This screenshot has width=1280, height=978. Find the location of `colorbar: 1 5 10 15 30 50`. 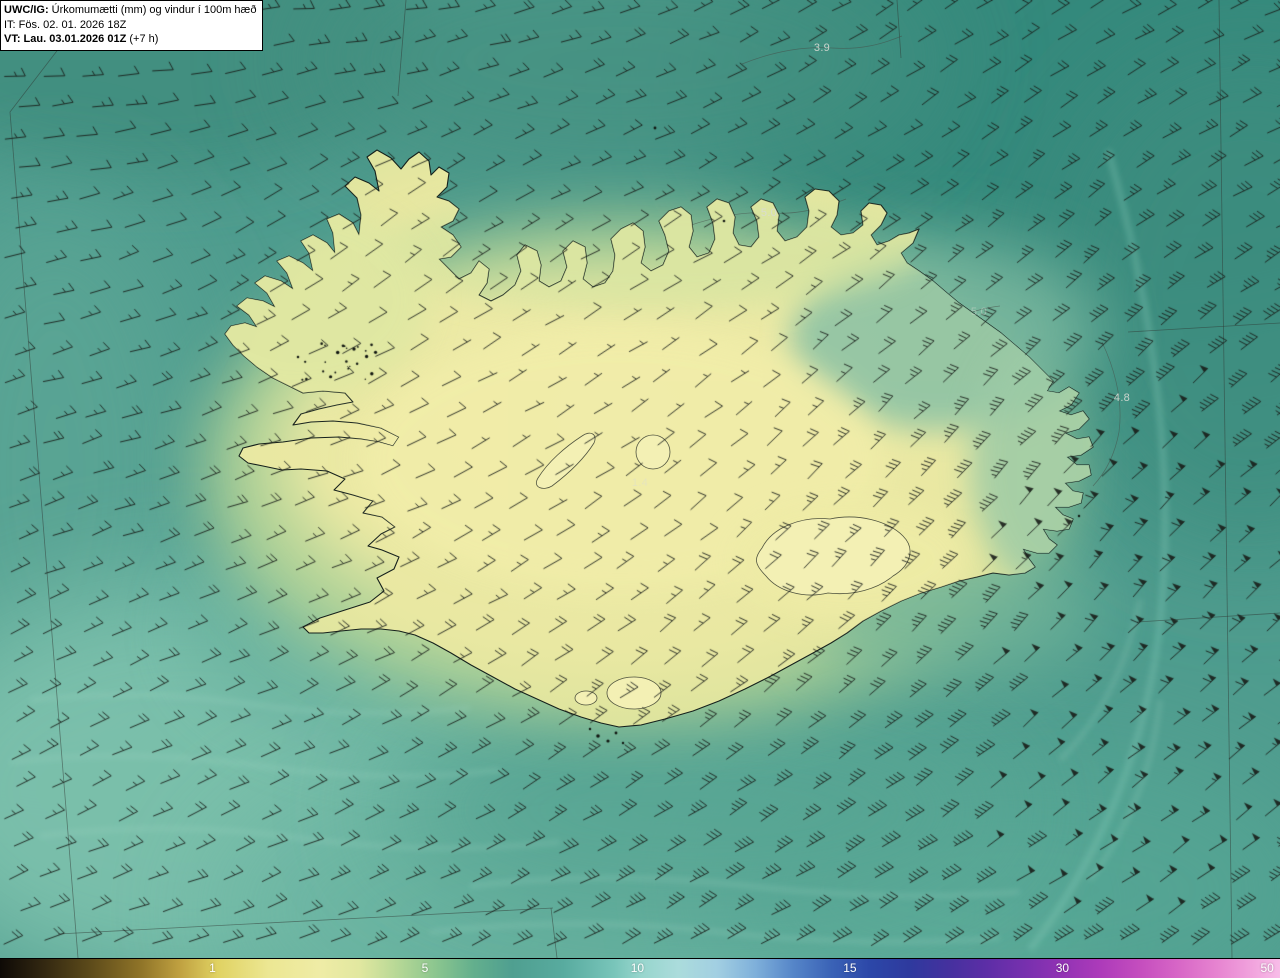

colorbar: 1 5 10 15 30 50 is located at coordinates (640, 968).